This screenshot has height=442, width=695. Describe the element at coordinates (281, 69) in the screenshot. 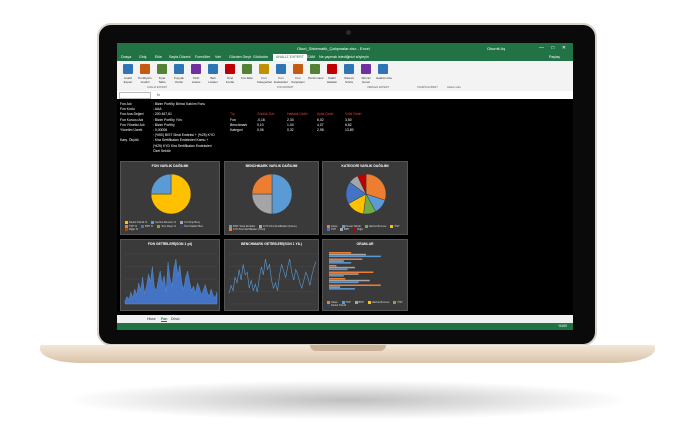

I see `index-icon` at that location.